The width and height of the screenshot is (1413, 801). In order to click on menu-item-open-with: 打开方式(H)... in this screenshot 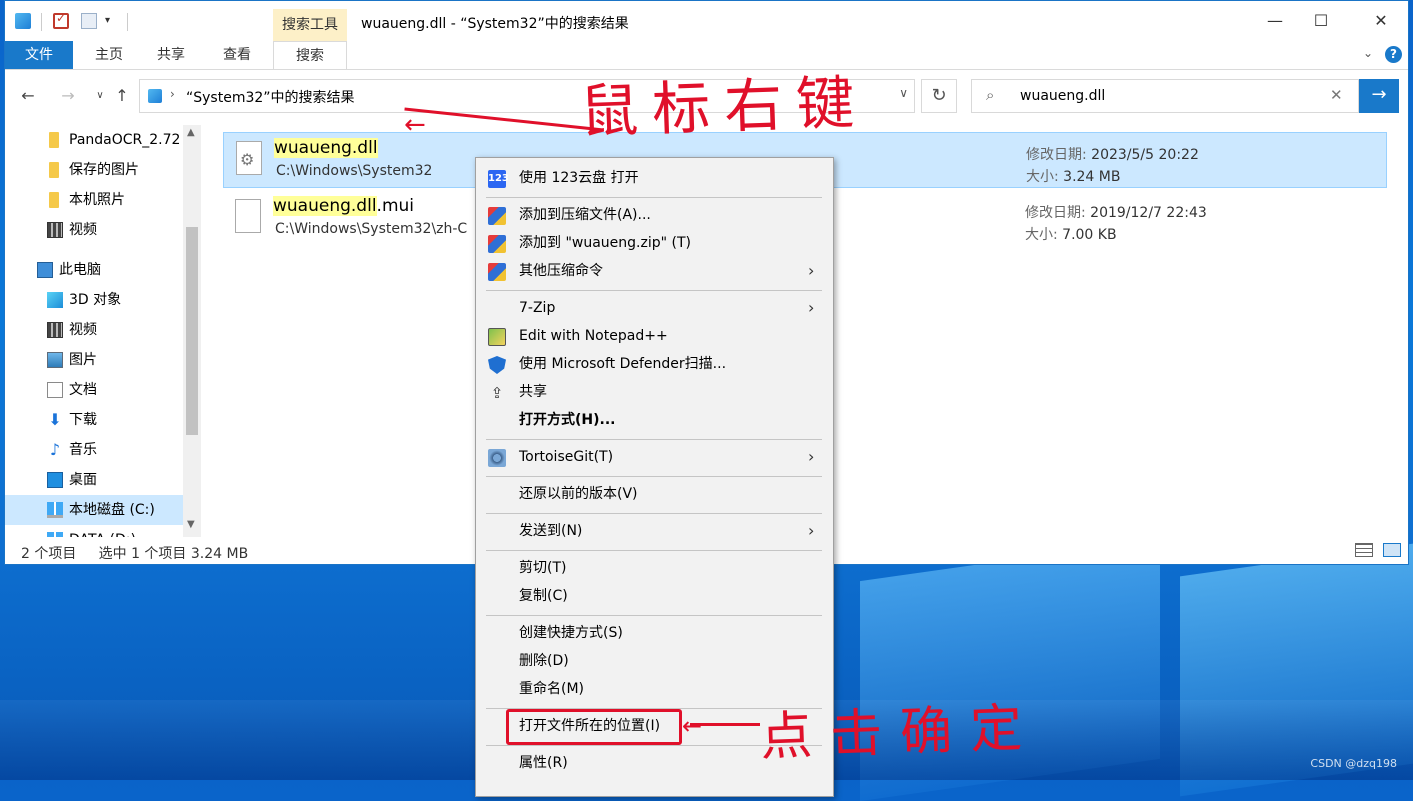, I will do `click(654, 420)`.